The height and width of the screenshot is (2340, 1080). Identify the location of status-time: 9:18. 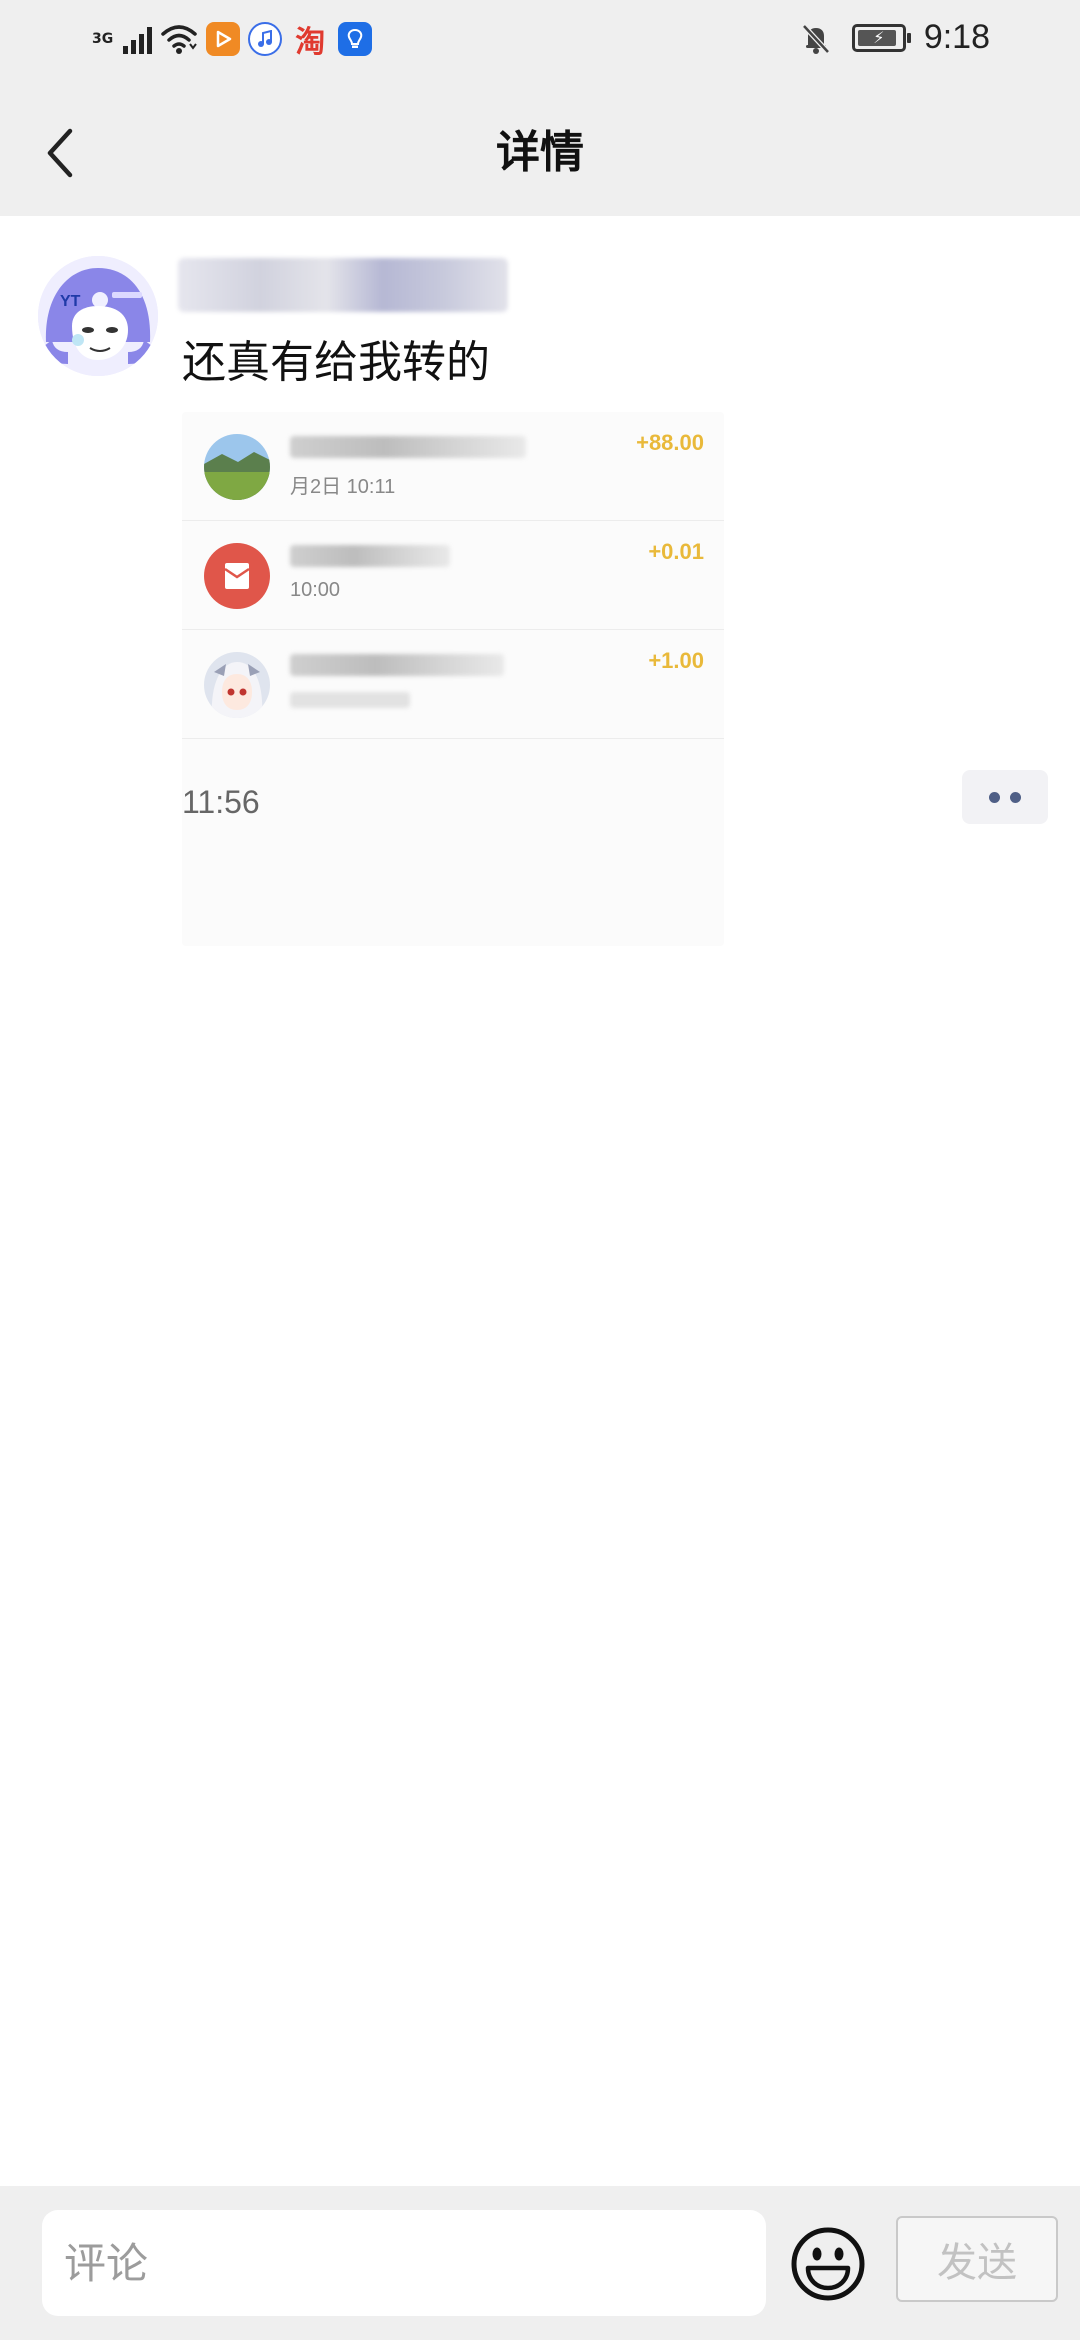
(956, 37).